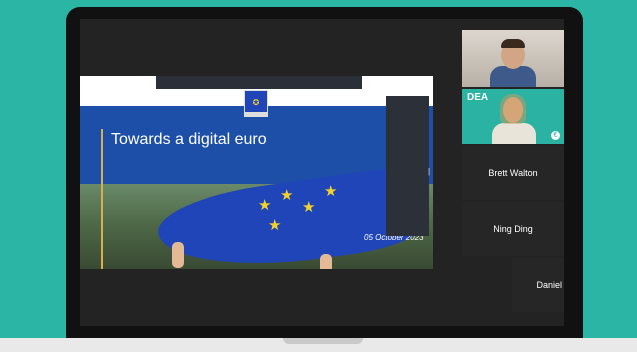 Image resolution: width=637 pixels, height=352 pixels. I want to click on eu-flag-logo-icon: ✪, so click(256, 102).